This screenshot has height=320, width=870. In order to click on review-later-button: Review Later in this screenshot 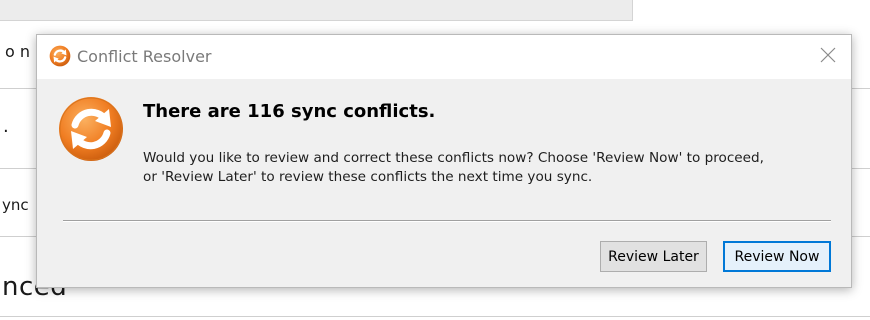, I will do `click(653, 256)`.